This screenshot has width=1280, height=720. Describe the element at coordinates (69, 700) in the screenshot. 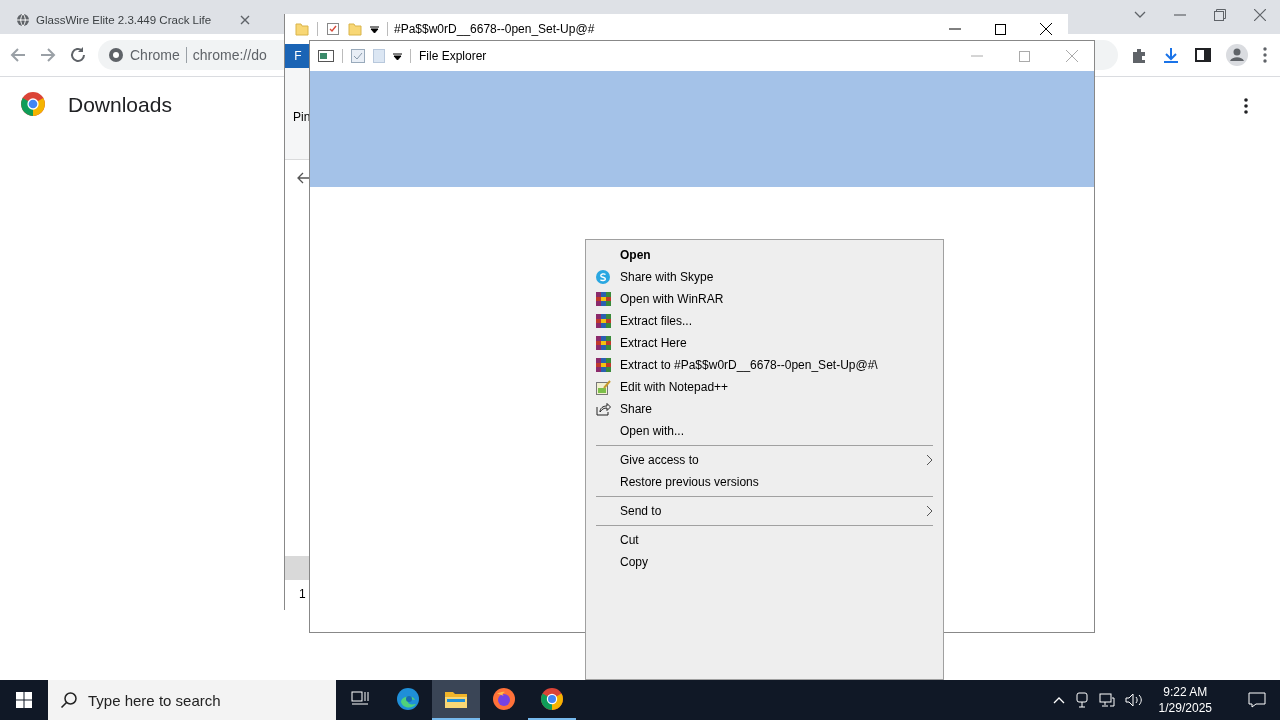

I see `search-icon` at that location.